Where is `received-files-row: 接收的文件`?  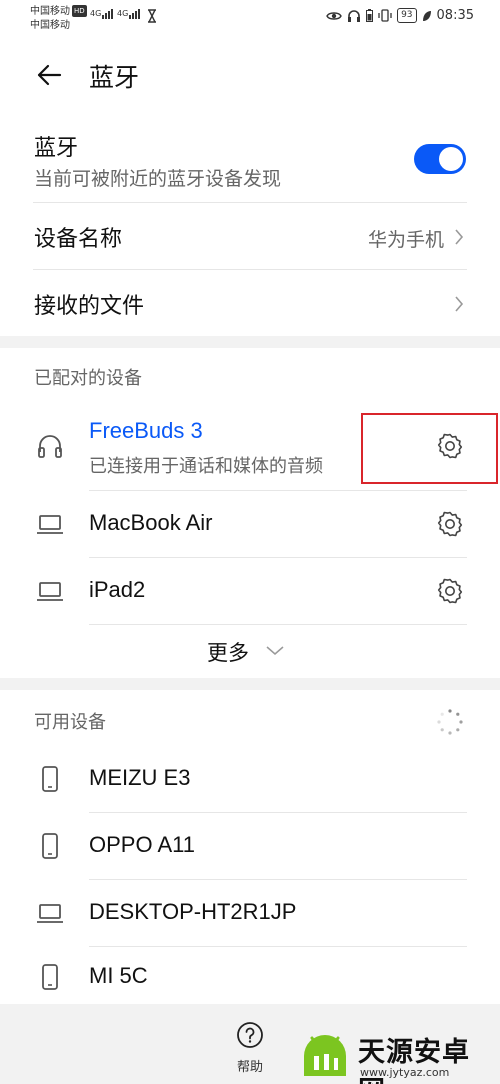
received-files-row: 接收的文件 is located at coordinates (250, 303).